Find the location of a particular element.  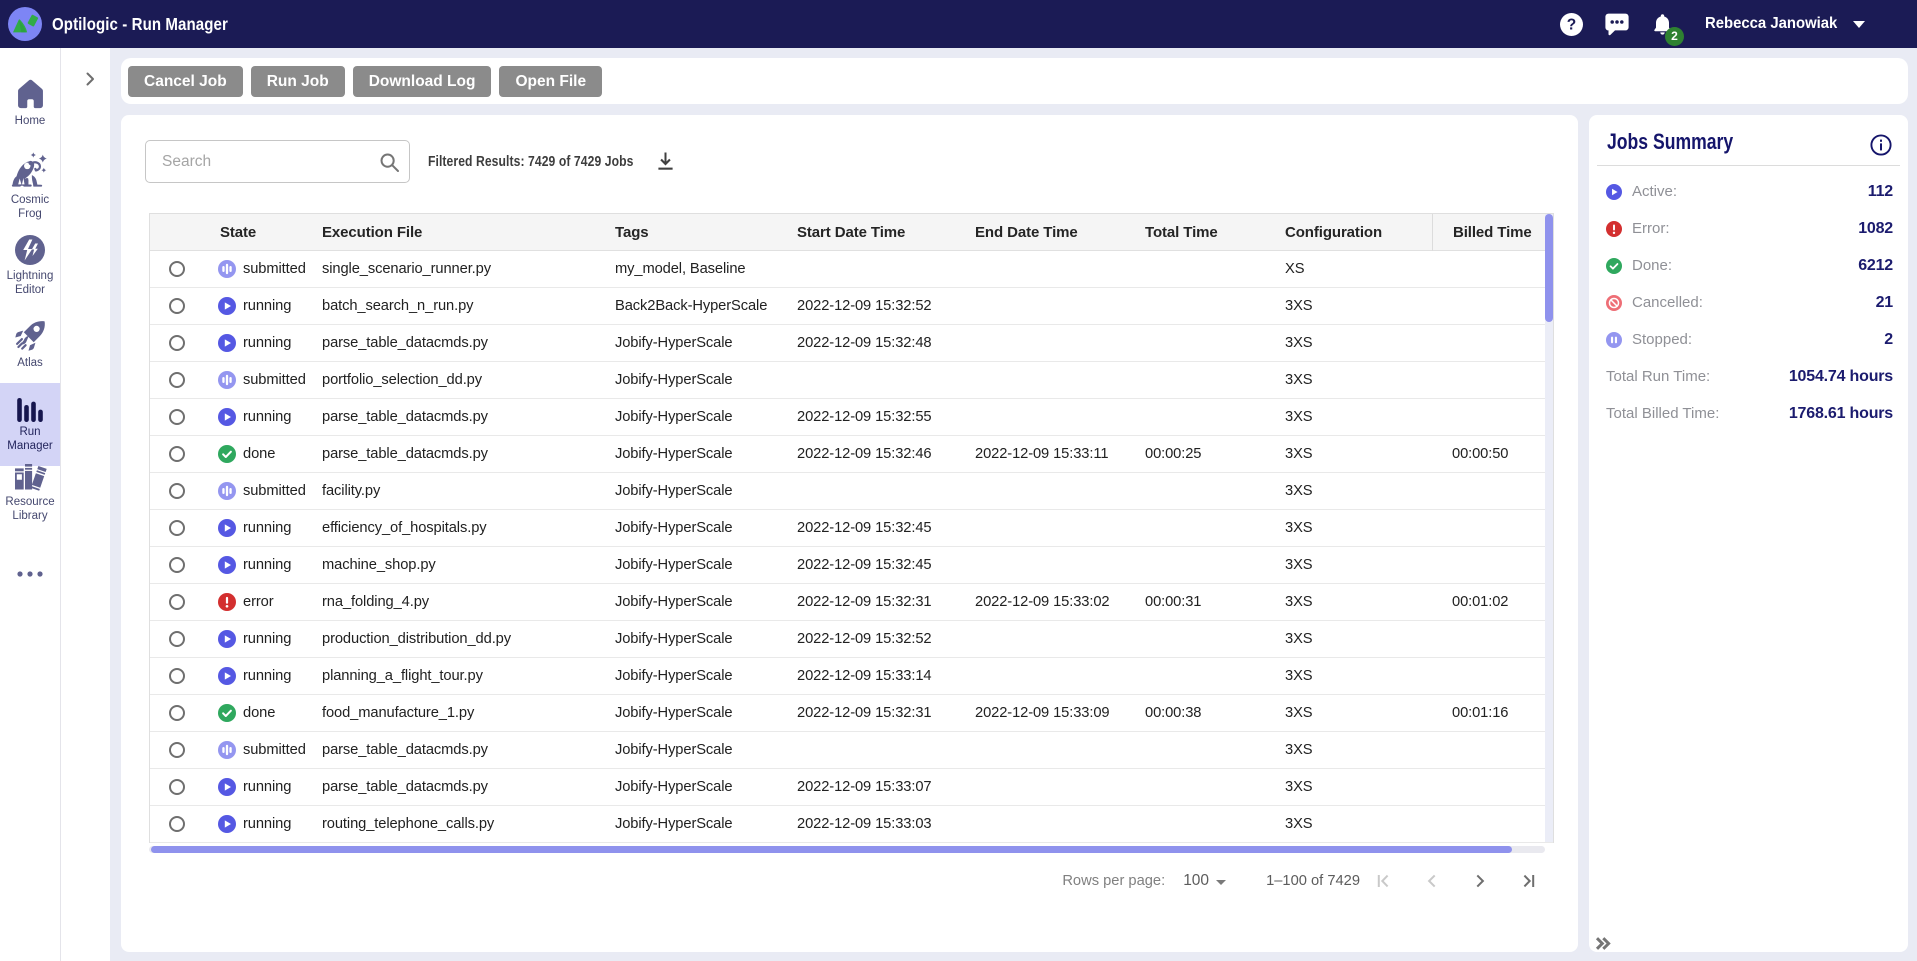

sidebar-item-more is located at coordinates (30, 574).